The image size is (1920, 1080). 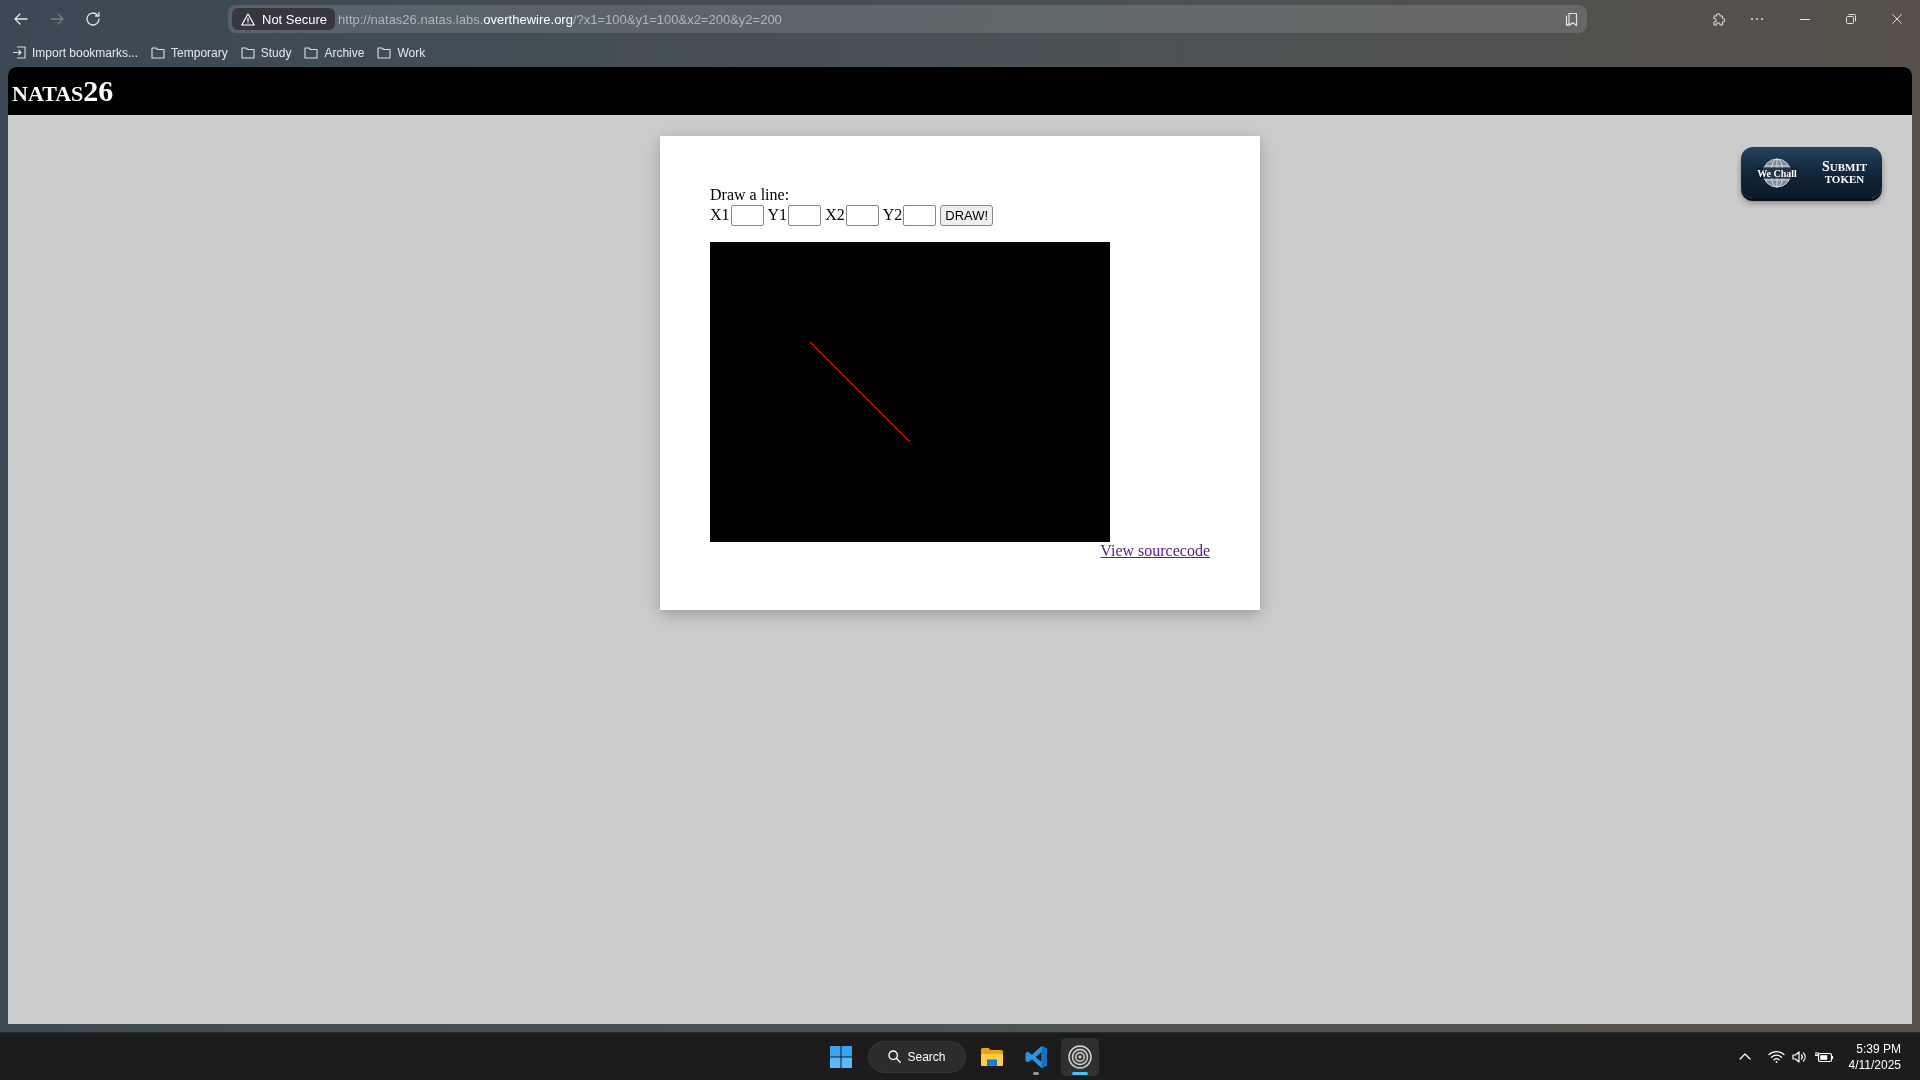 I want to click on four-squares-icon, so click(x=841, y=1056).